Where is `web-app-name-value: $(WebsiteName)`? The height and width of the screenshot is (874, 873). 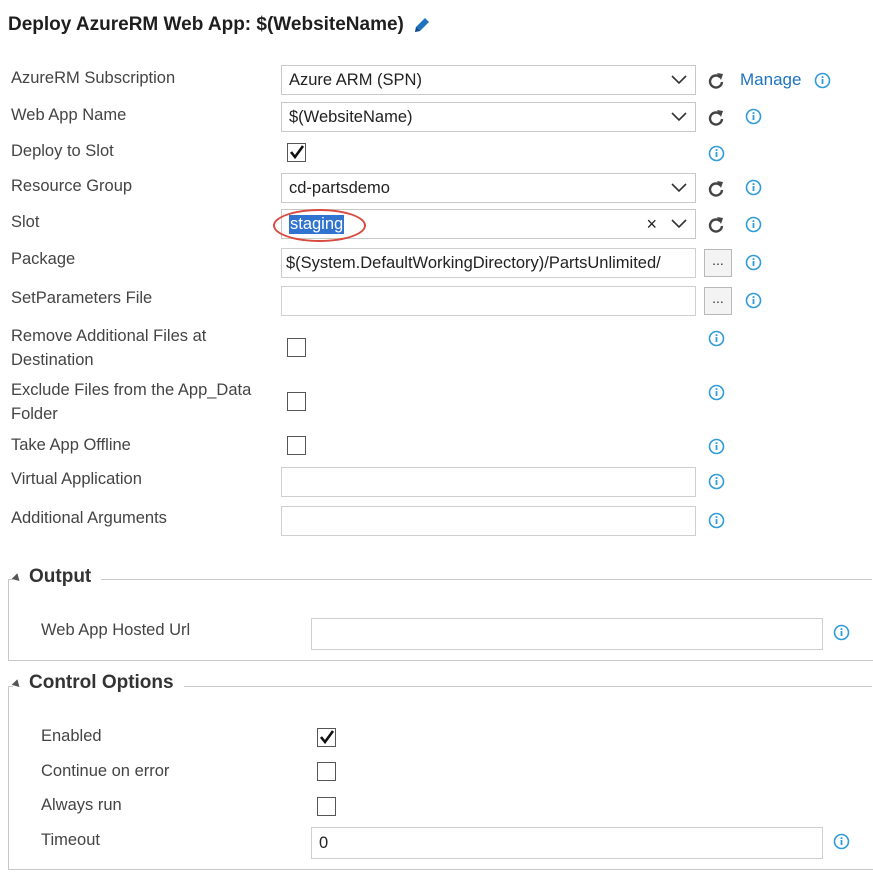 web-app-name-value: $(WebsiteName) is located at coordinates (351, 116).